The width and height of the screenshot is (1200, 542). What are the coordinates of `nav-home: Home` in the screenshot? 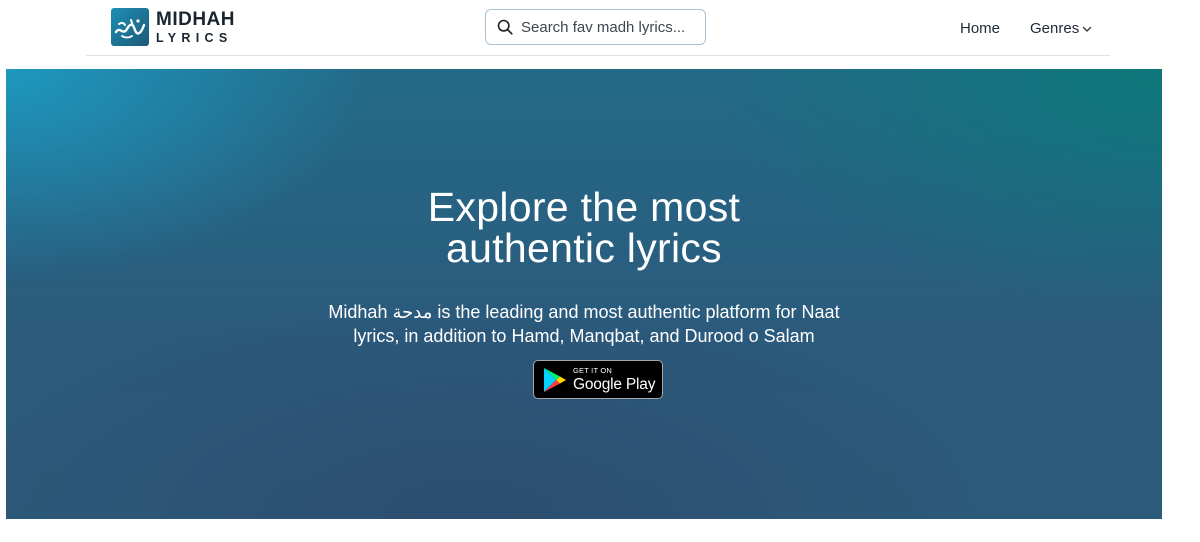 It's located at (980, 28).